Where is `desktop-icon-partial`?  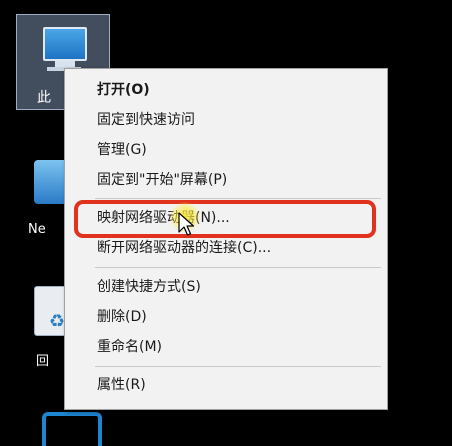 desktop-icon-partial is located at coordinates (72, 429).